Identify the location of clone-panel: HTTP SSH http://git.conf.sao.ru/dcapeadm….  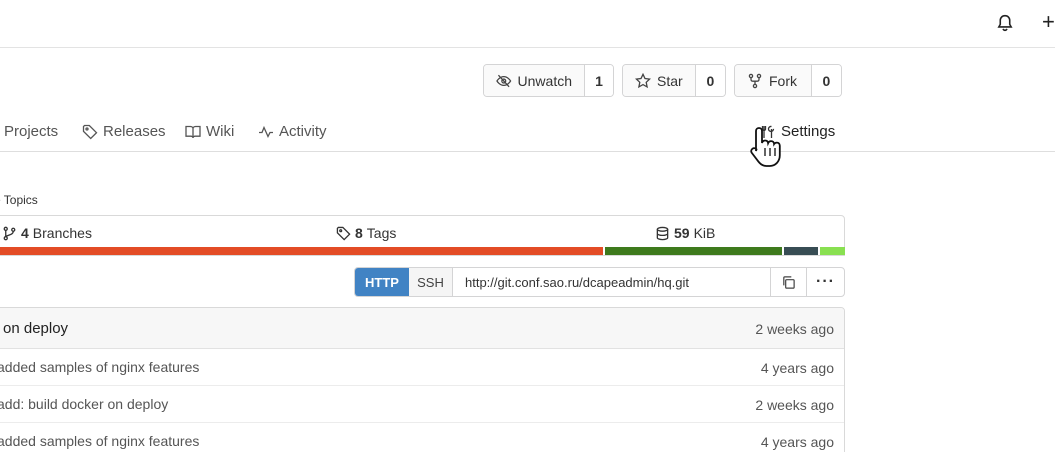
(599, 282).